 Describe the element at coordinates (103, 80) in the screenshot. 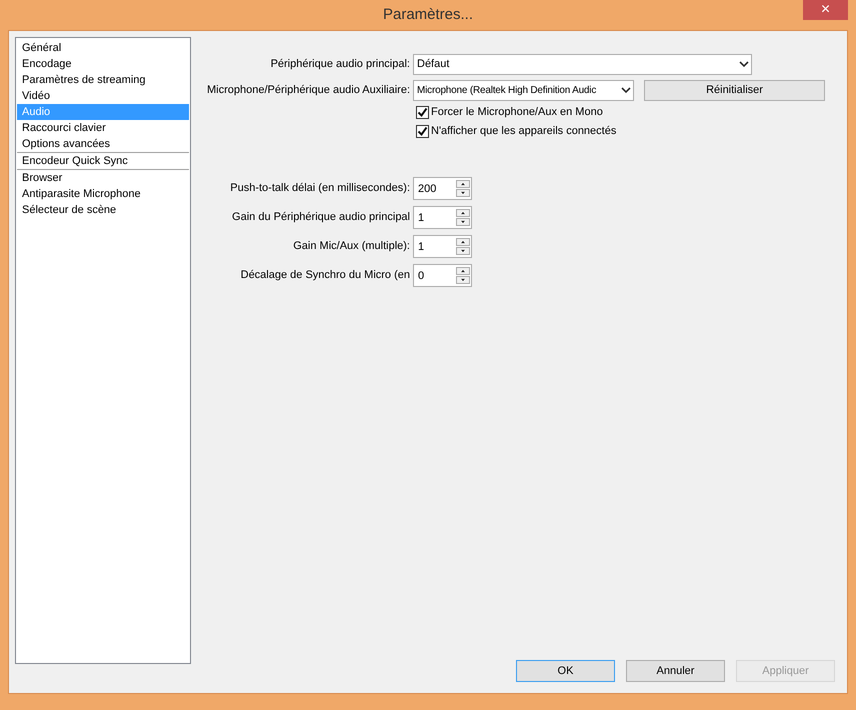

I see `sidebar-item: Paramètres de streaming` at that location.